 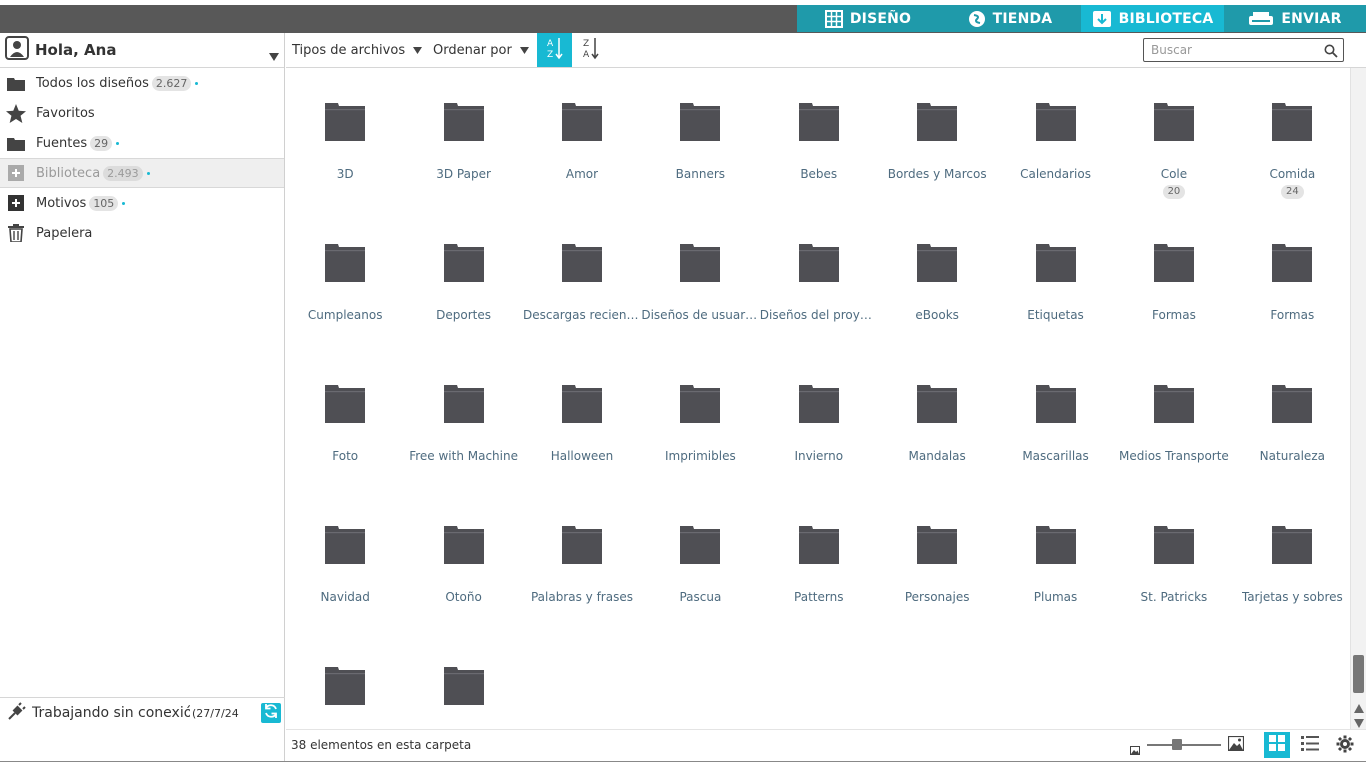 What do you see at coordinates (1345, 746) in the screenshot?
I see `gear-icon` at bounding box center [1345, 746].